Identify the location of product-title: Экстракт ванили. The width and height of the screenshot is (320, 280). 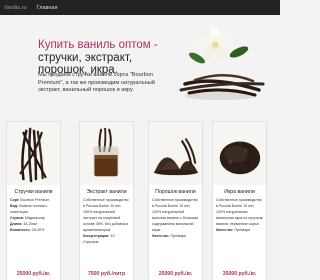
(106, 192).